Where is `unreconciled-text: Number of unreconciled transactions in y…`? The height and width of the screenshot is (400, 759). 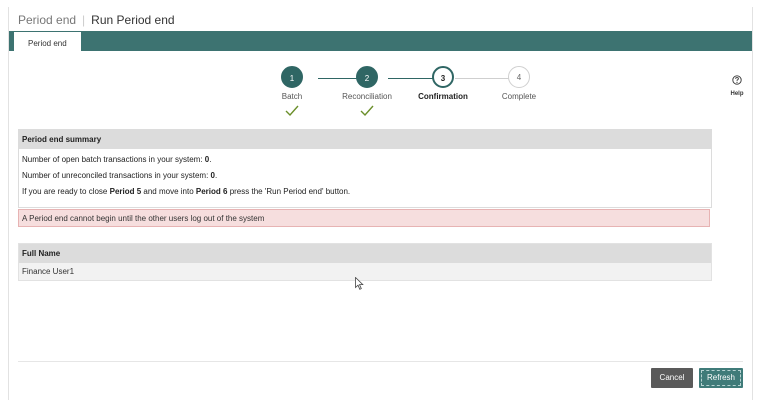
unreconciled-text: Number of unreconciled transactions in y… is located at coordinates (116, 175).